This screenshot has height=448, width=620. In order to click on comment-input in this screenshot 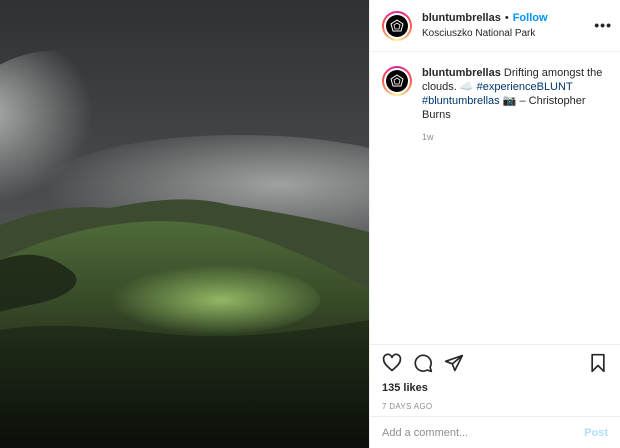, I will do `click(483, 432)`.